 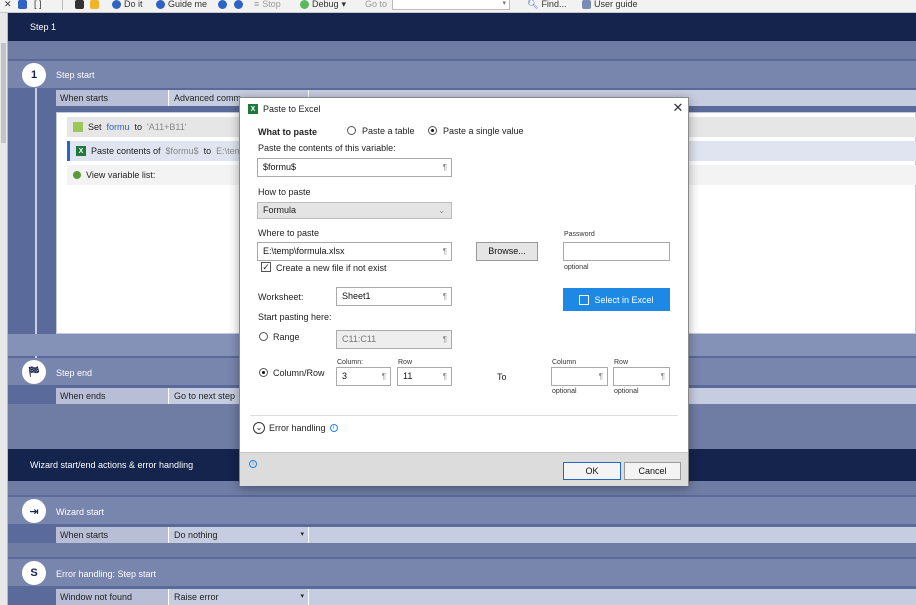 What do you see at coordinates (302, 596) in the screenshot?
I see `chevron-down-icon: ▾` at bounding box center [302, 596].